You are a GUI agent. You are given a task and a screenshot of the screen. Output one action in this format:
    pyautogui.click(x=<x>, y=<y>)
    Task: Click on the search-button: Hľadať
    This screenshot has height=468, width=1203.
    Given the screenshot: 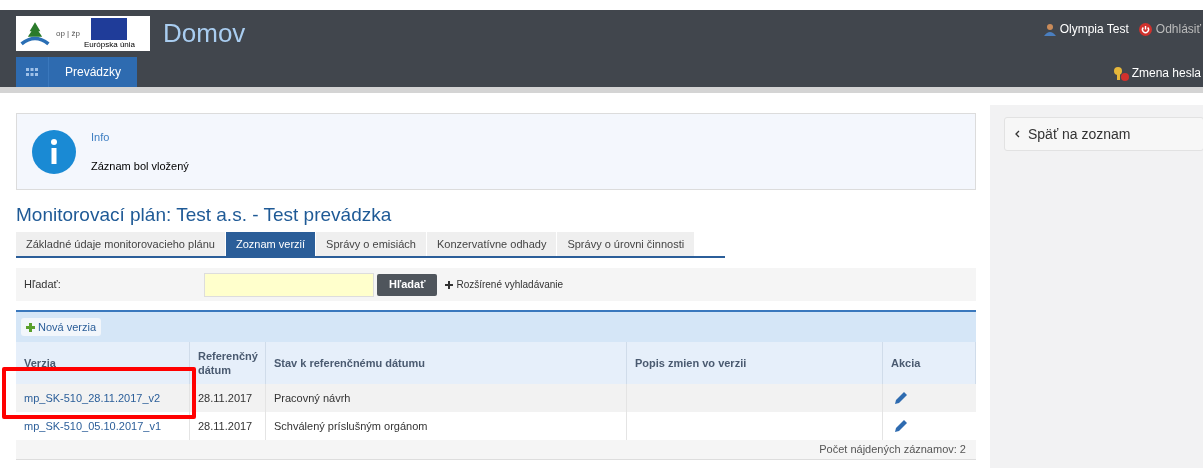 What is the action you would take?
    pyautogui.click(x=407, y=284)
    